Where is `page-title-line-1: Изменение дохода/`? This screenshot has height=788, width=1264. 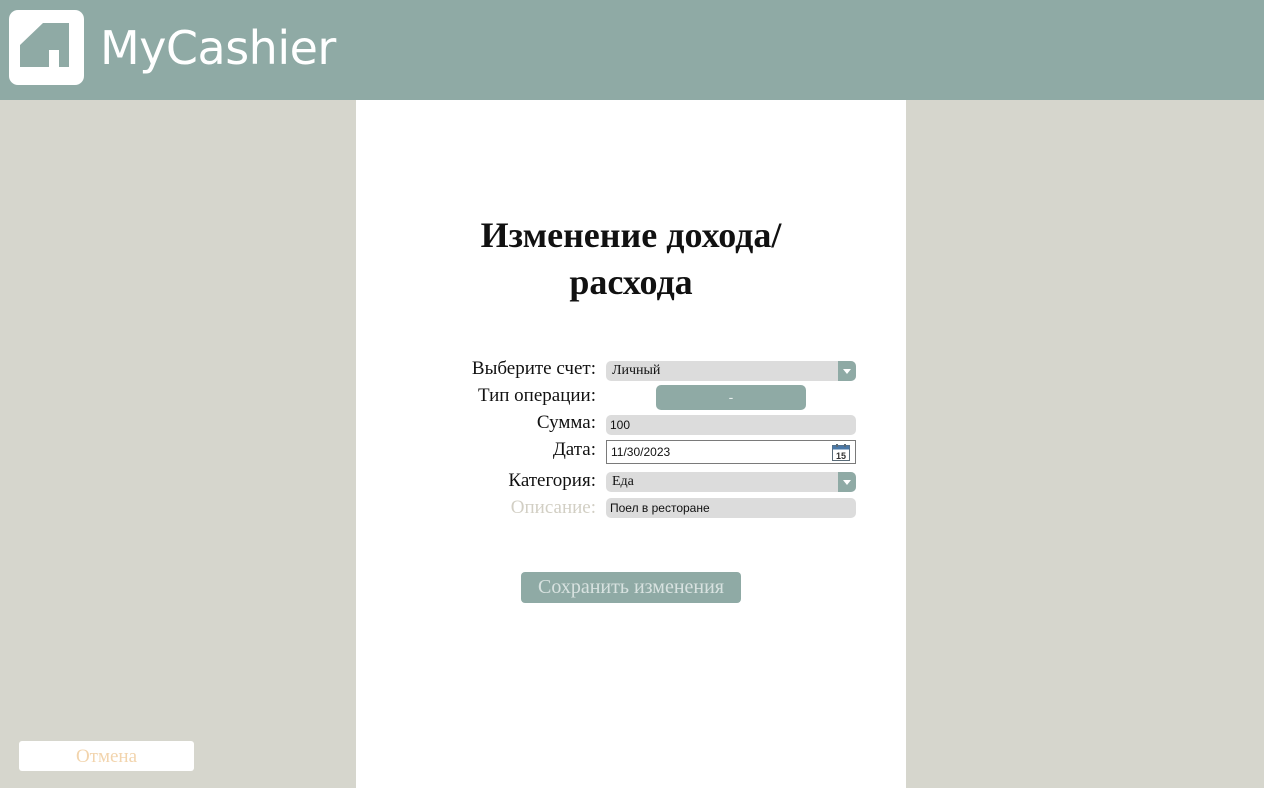 page-title-line-1: Изменение дохода/ is located at coordinates (631, 235).